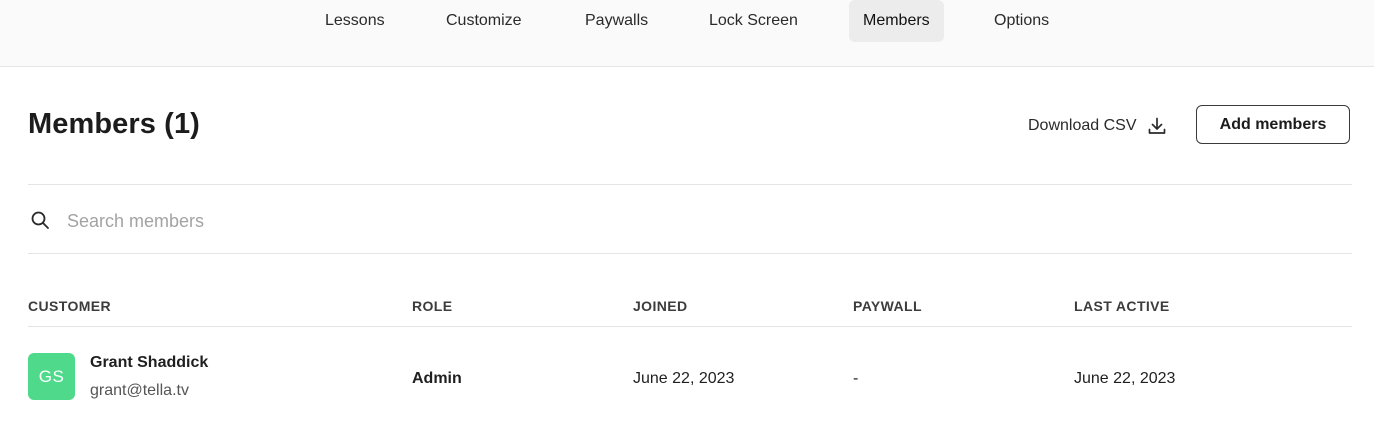  What do you see at coordinates (484, 21) in the screenshot?
I see `tab-customize: Customize` at bounding box center [484, 21].